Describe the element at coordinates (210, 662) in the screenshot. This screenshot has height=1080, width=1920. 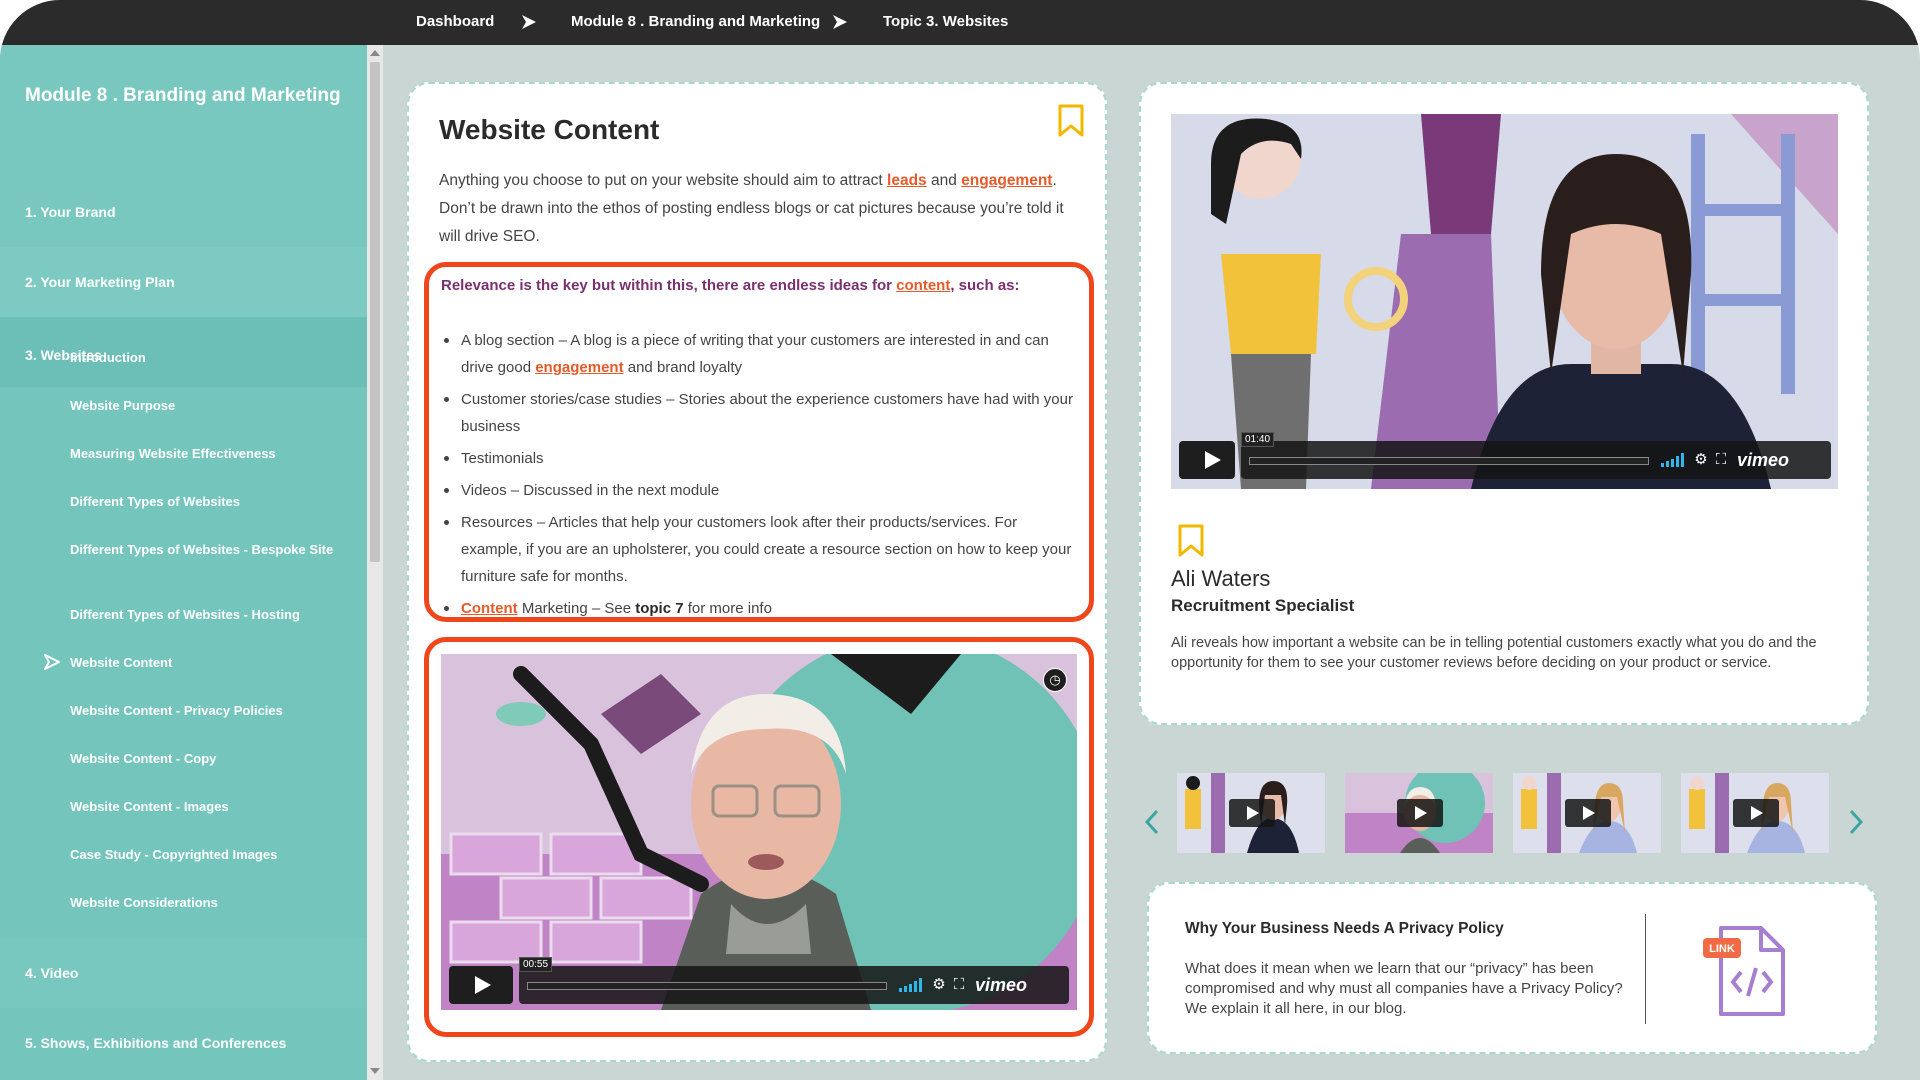
I see `sidebar-item-website-content: Website Content` at that location.